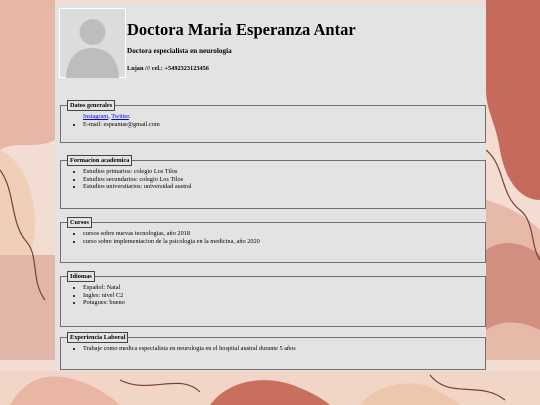  Describe the element at coordinates (100, 160) in the screenshot. I see `section-education-title: Formacion academica` at that location.